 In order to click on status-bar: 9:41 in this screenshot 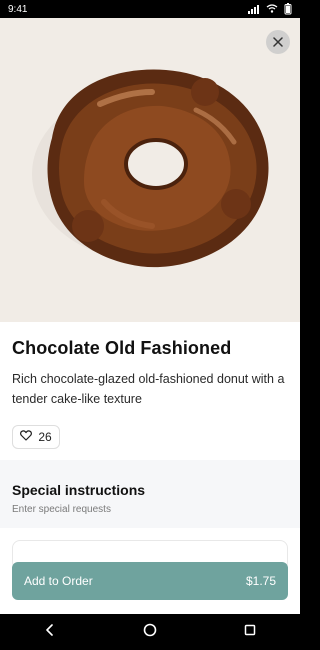, I will do `click(150, 9)`.